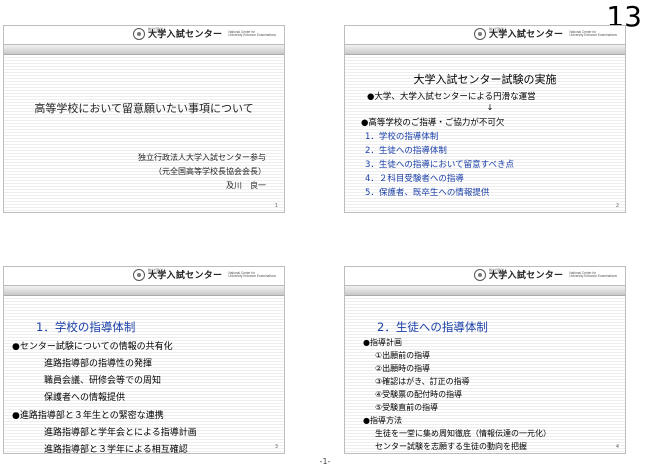  What do you see at coordinates (485, 79) in the screenshot?
I see `slide-title: 大学入試センター試験の実施` at bounding box center [485, 79].